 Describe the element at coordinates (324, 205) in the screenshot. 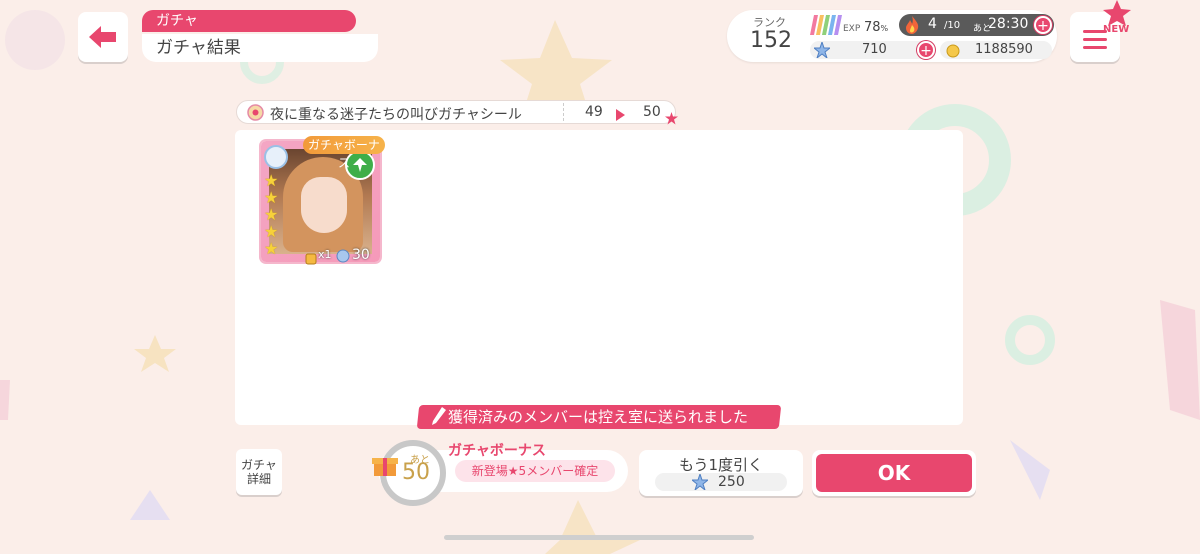

I see `member-face` at that location.